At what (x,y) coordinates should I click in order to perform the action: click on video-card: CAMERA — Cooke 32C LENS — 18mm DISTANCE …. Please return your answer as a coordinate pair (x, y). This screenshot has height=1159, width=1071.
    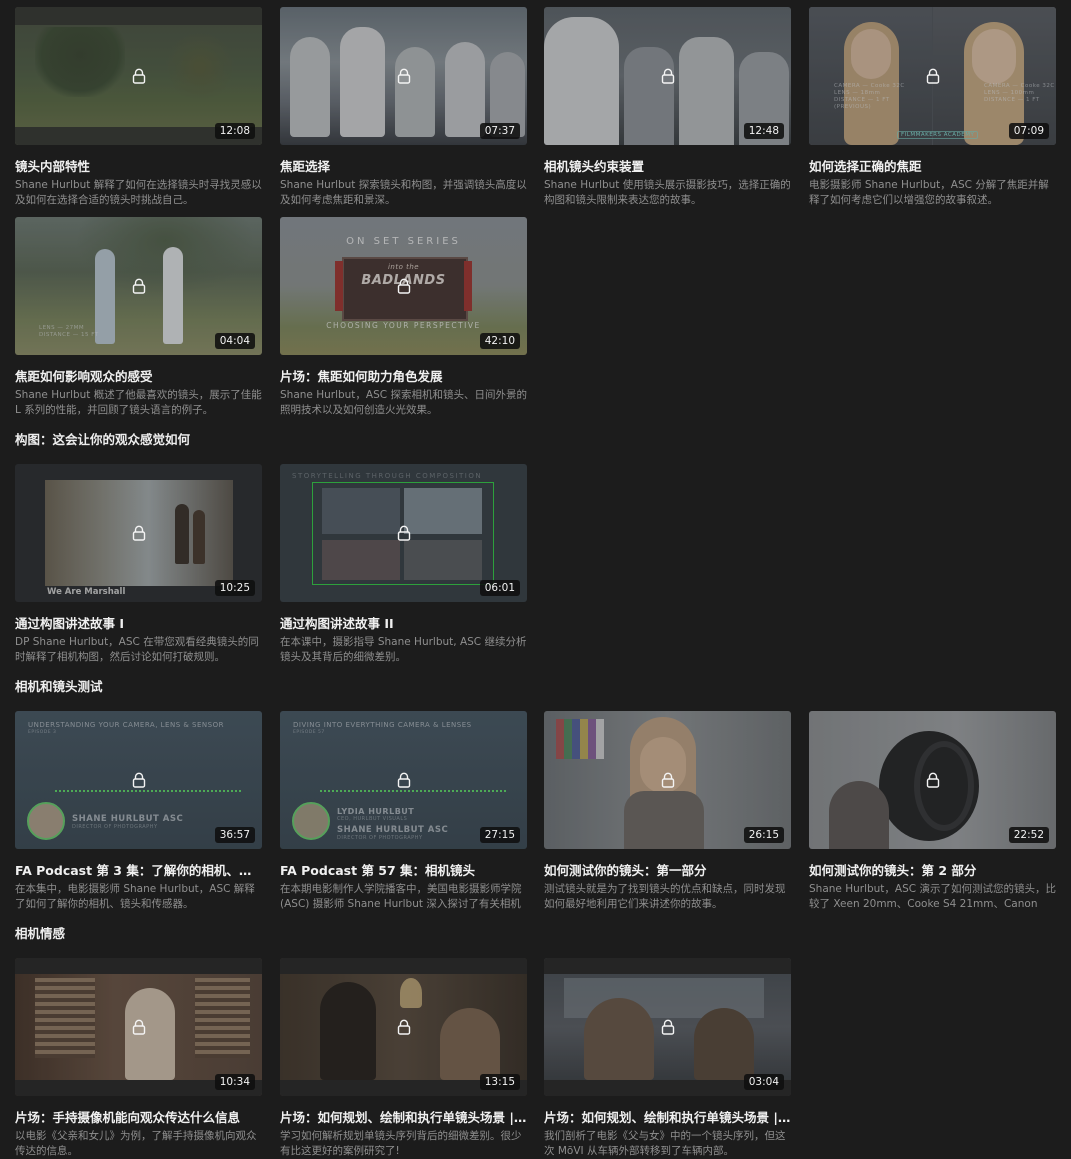
    Looking at the image, I should click on (932, 107).